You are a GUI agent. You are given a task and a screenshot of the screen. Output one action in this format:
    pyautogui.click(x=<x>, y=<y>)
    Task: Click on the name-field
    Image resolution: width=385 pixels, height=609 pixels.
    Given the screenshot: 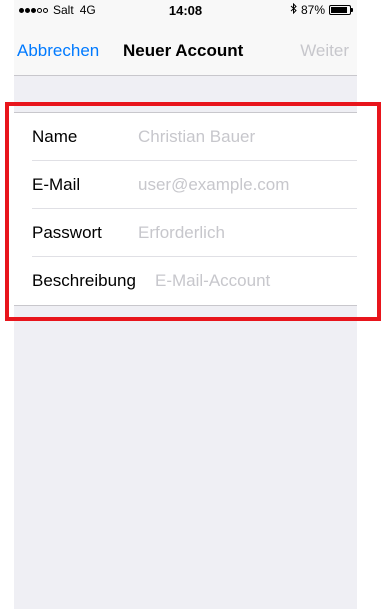 What is the action you would take?
    pyautogui.click(x=242, y=137)
    